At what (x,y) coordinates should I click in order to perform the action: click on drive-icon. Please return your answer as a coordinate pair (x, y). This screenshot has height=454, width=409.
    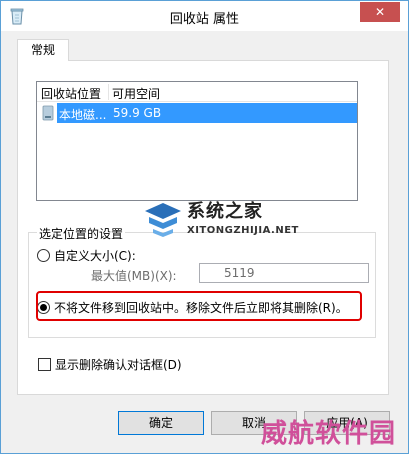
    Looking at the image, I should click on (48, 113).